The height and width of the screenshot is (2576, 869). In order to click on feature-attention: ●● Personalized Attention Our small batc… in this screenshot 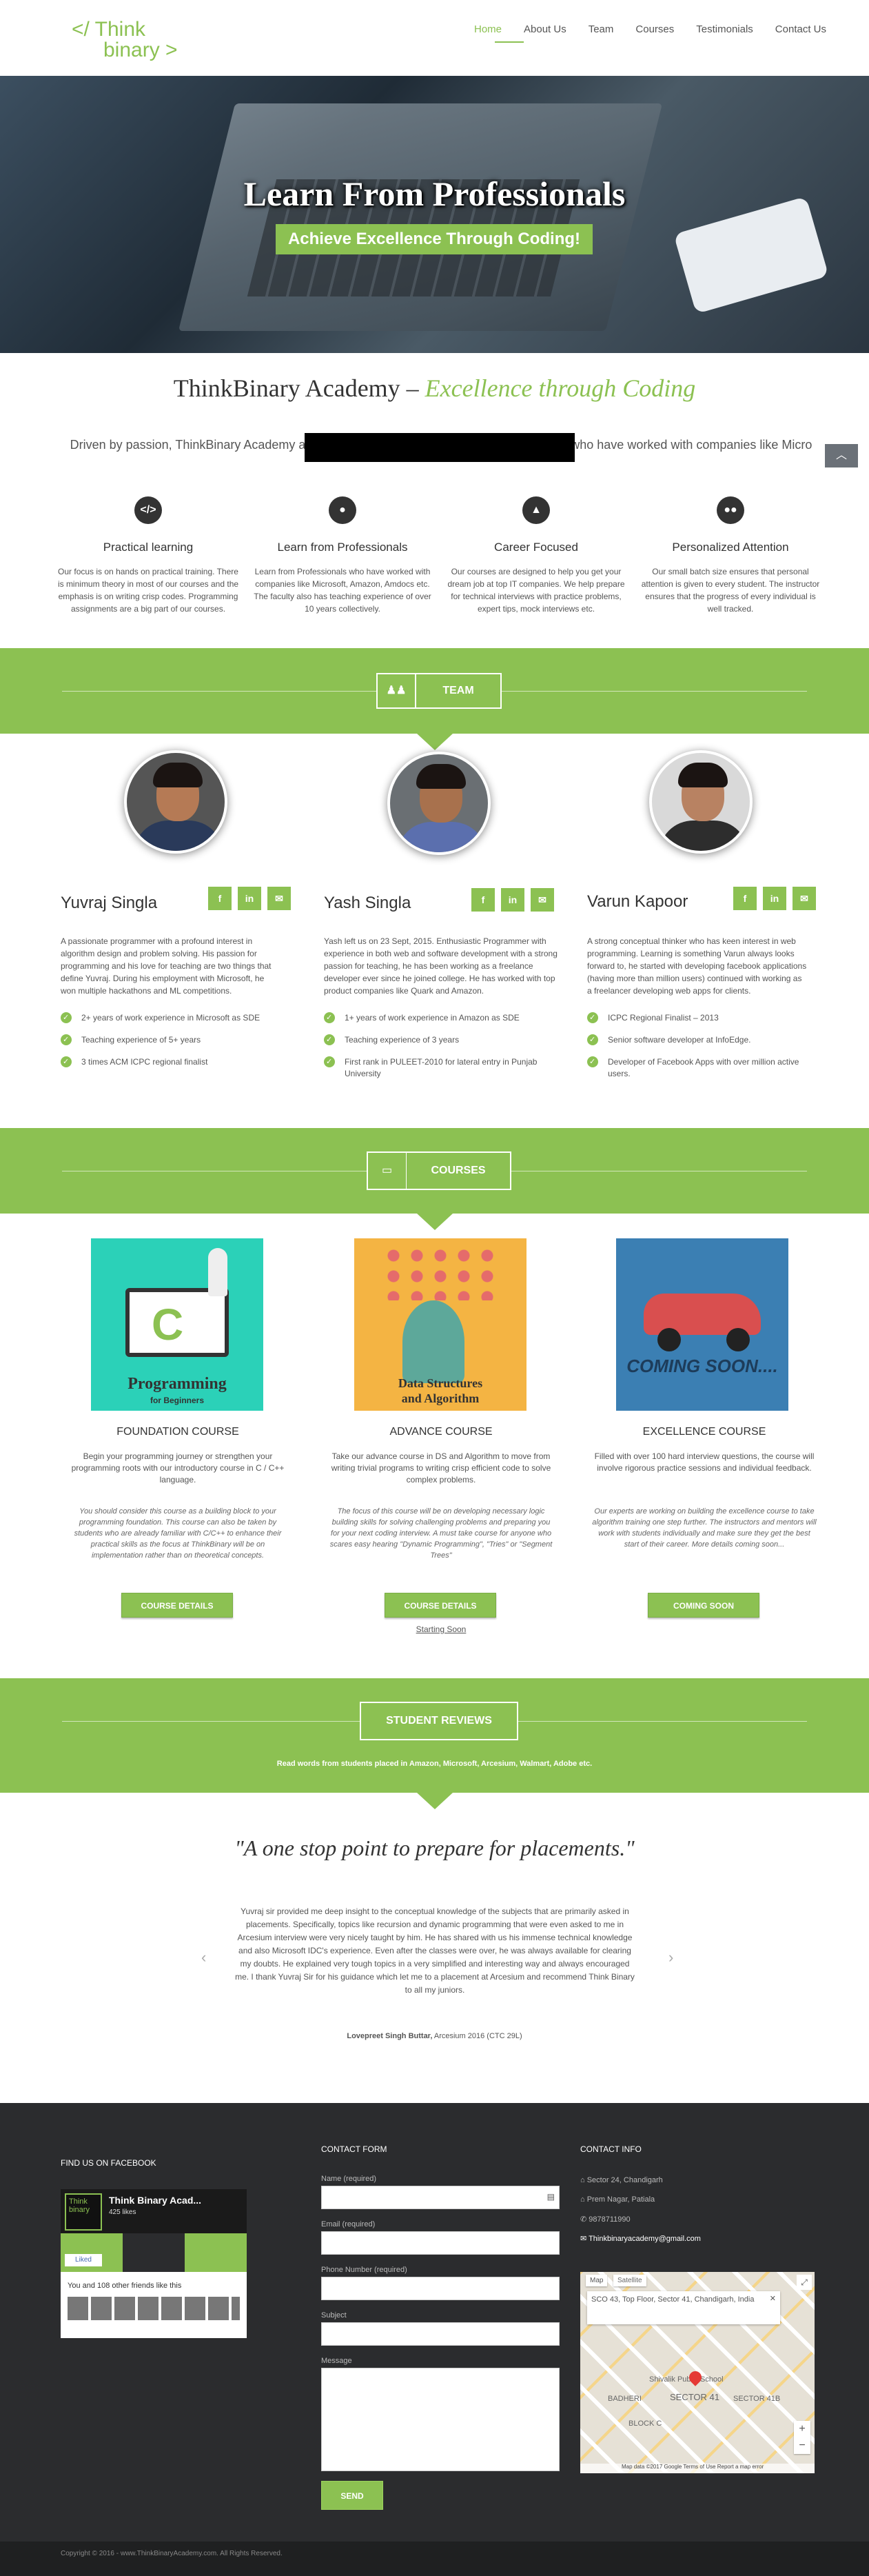, I will do `click(730, 555)`.